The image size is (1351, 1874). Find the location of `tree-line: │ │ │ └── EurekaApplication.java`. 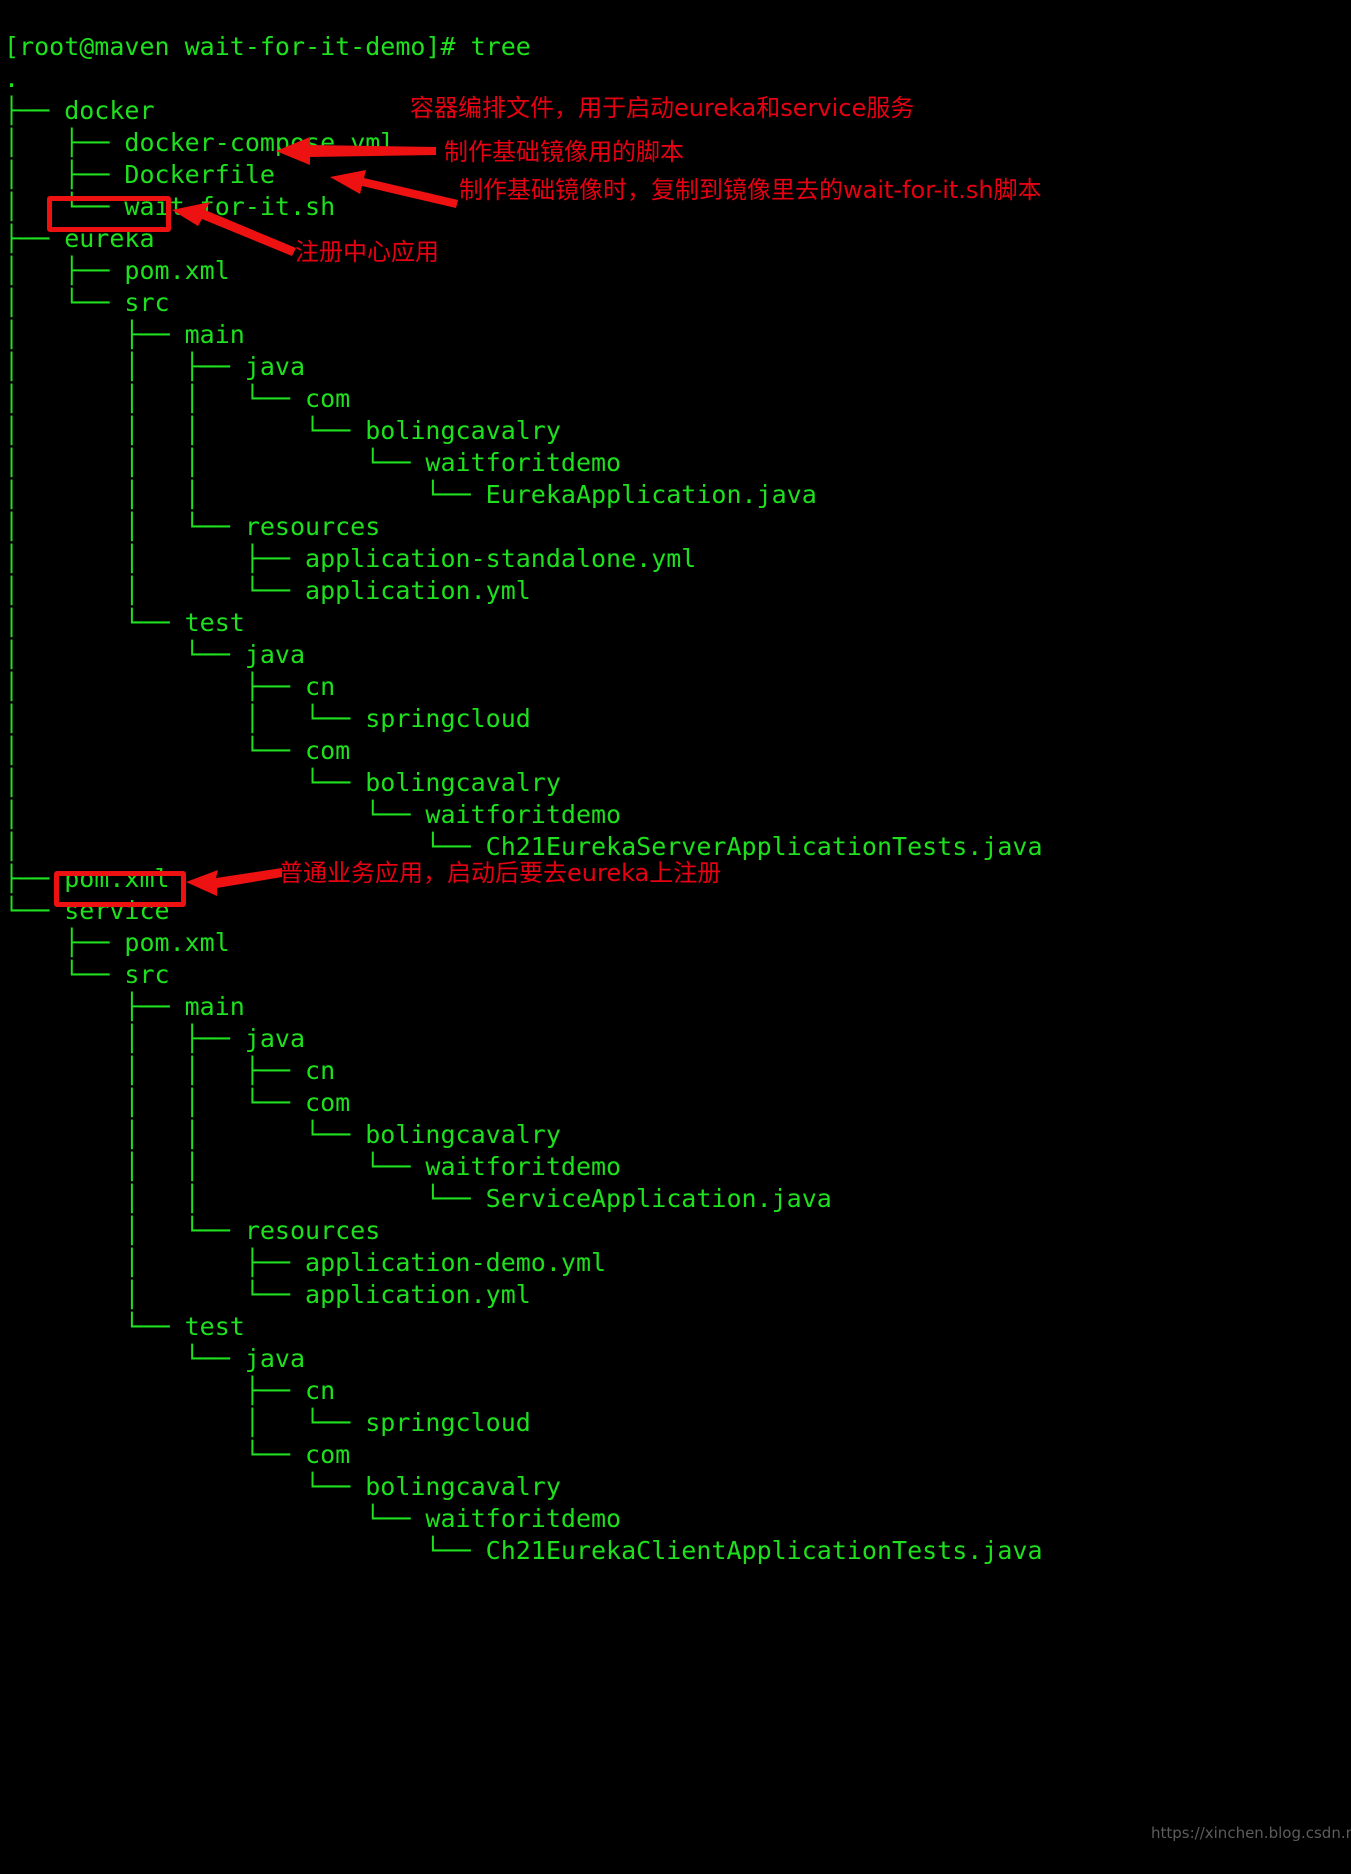

tree-line: │ │ │ └── EurekaApplication.java is located at coordinates (410, 494).